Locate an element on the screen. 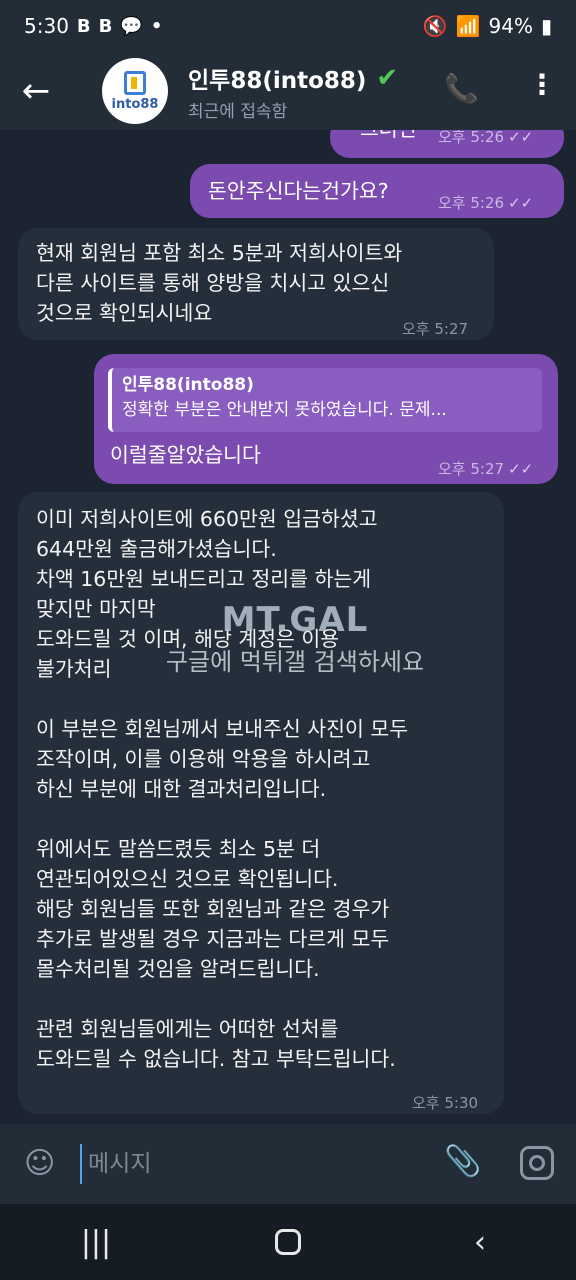 The height and width of the screenshot is (1280, 576). system-nav-bar: ||| ‹ is located at coordinates (288, 1242).